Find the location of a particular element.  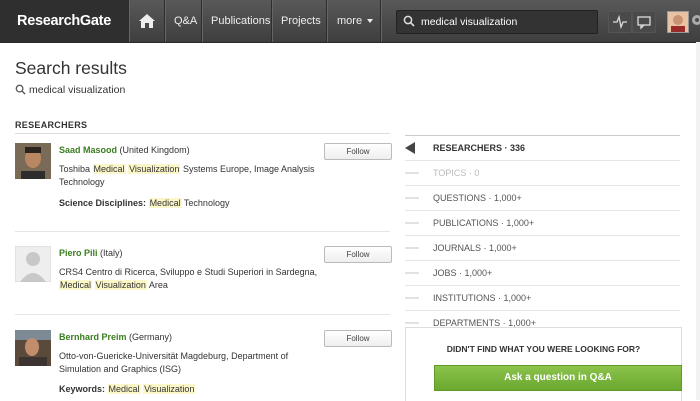

researcher-location: (Italy) is located at coordinates (111, 253).